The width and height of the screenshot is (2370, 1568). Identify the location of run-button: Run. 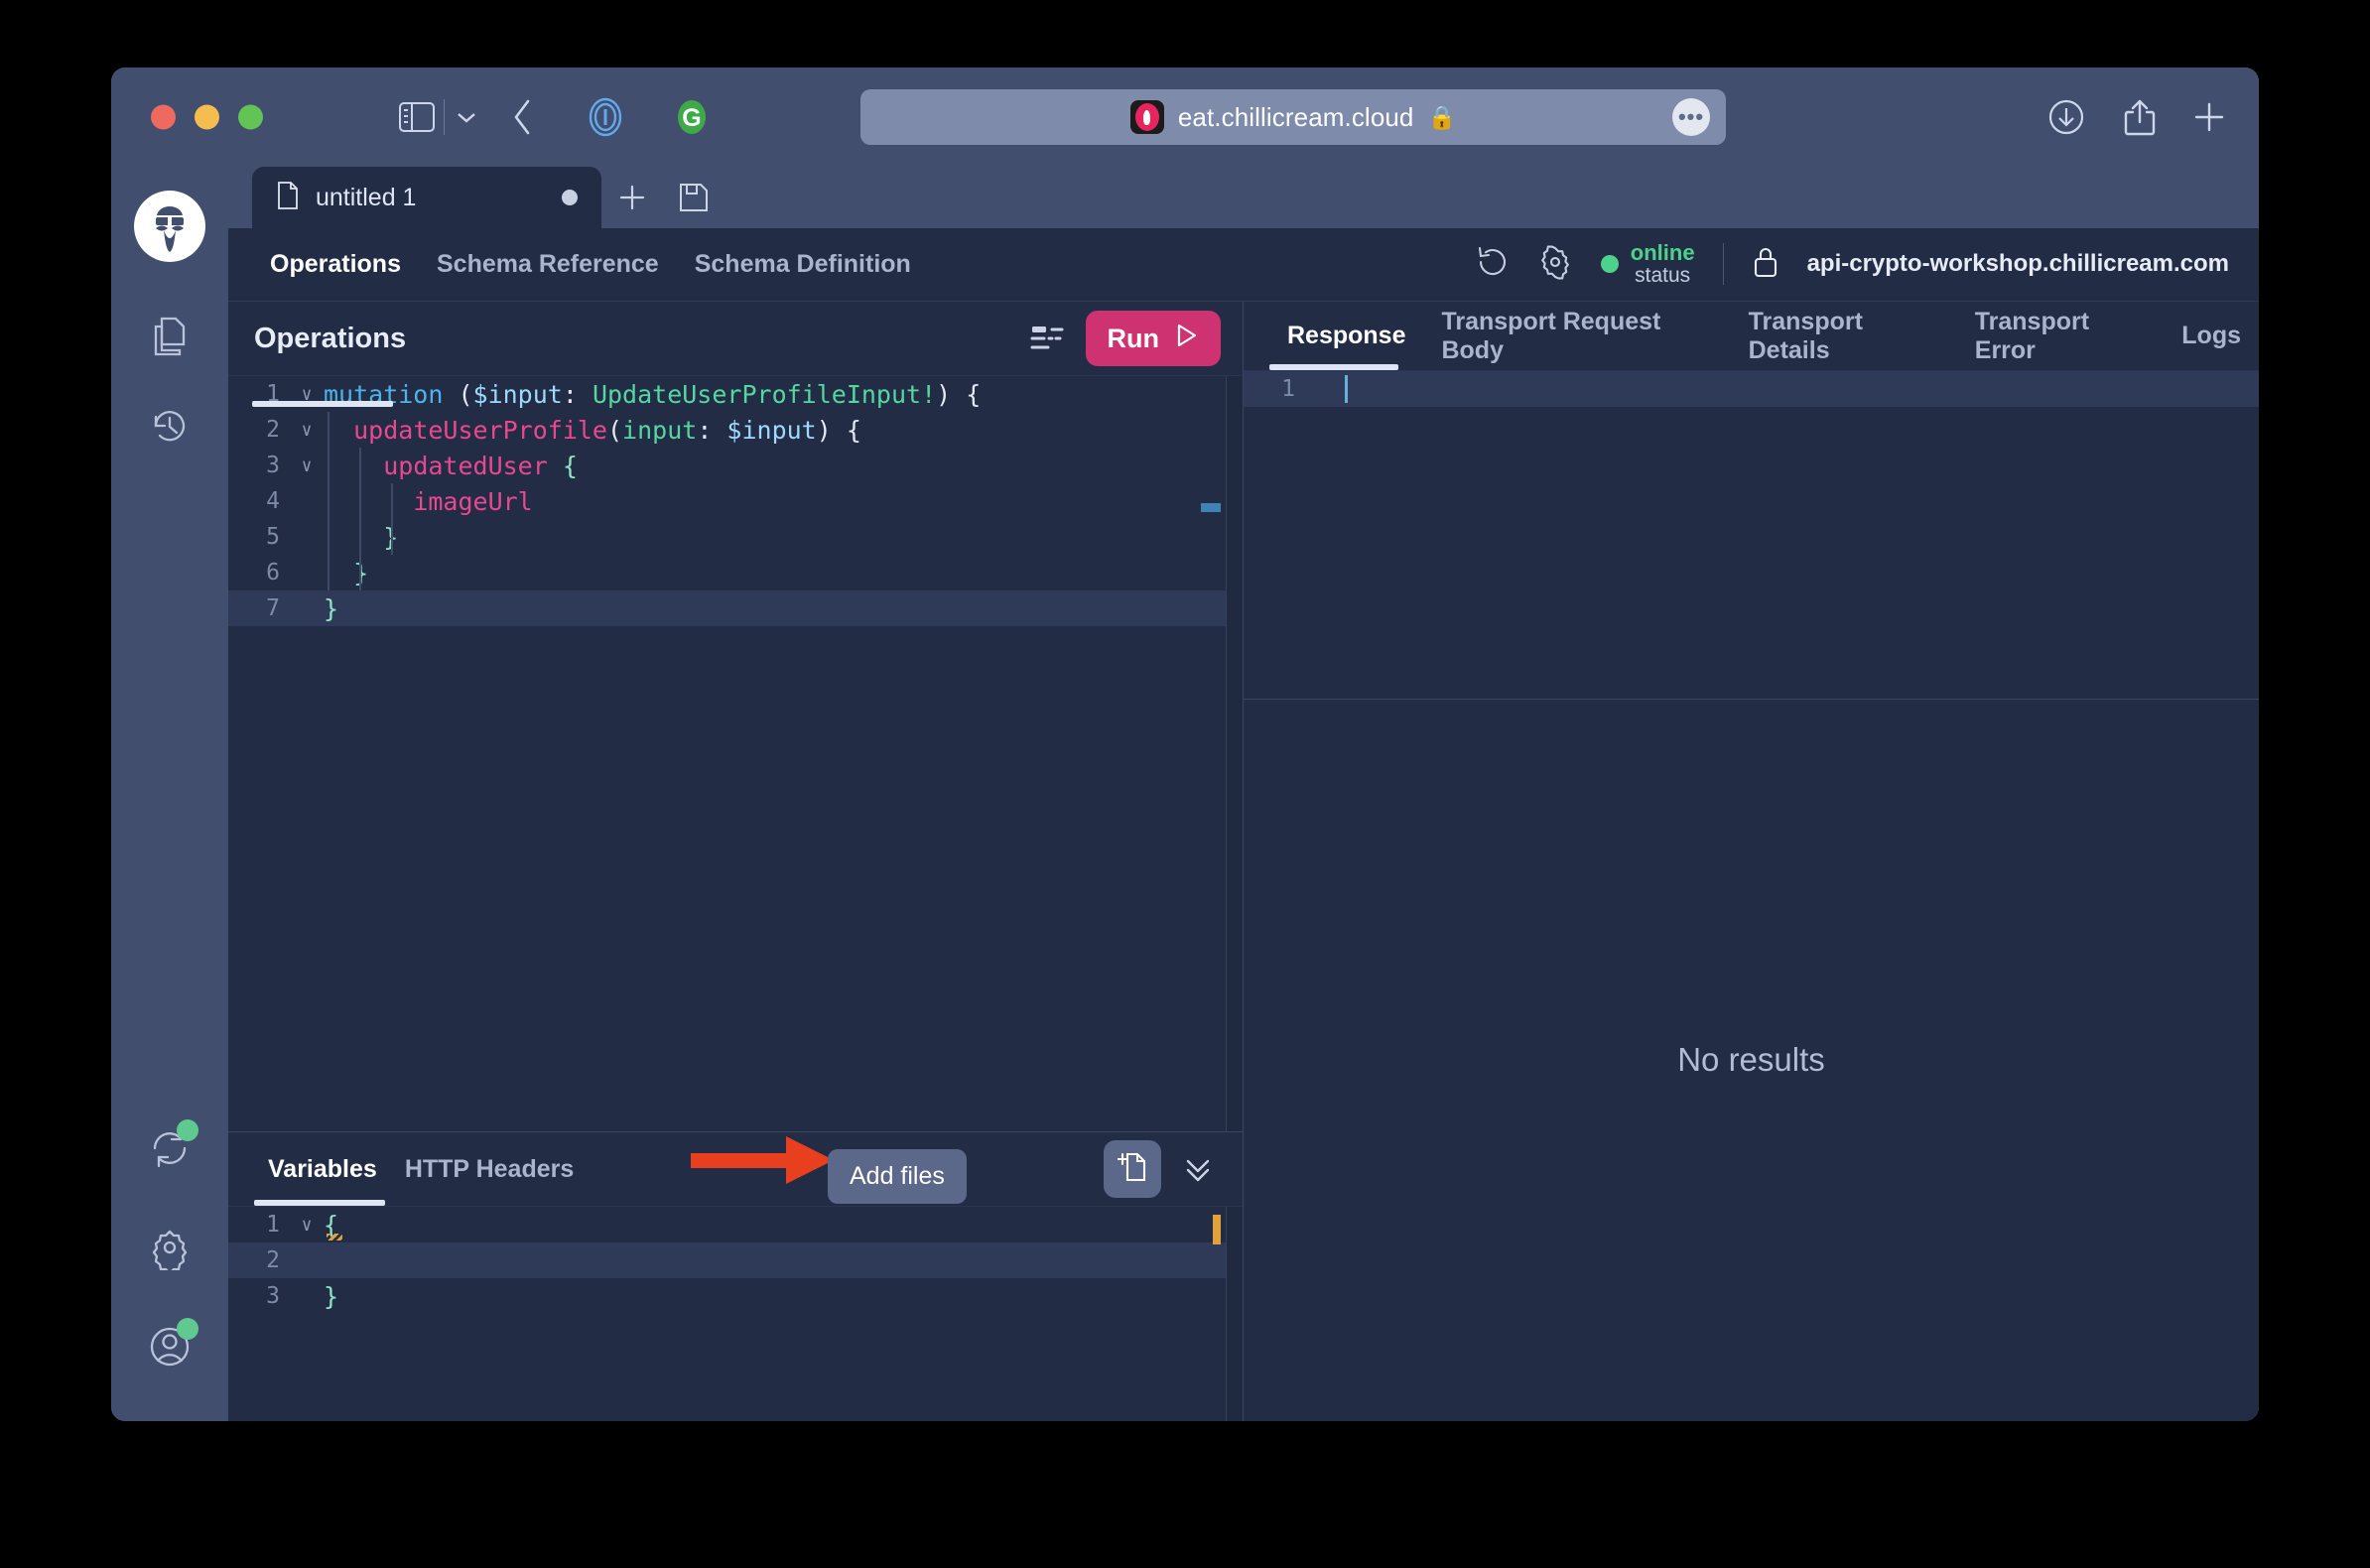
(1153, 338).